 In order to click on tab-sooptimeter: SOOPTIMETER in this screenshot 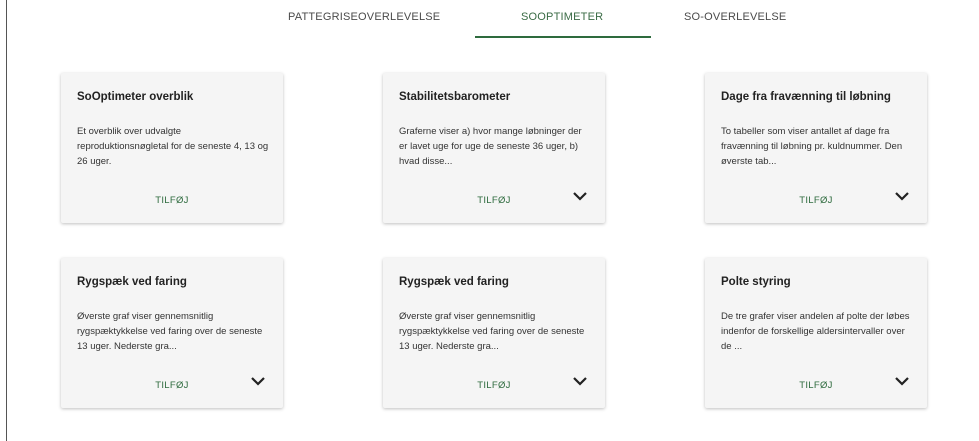, I will do `click(562, 17)`.